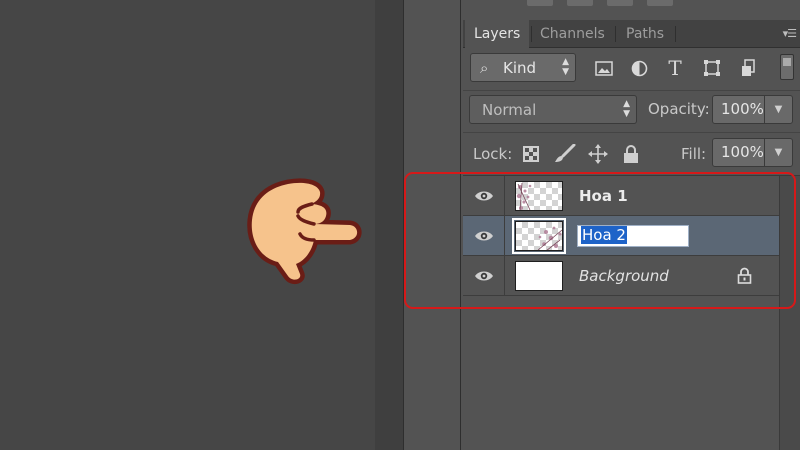 This screenshot has width=800, height=450. I want to click on lock-label: Lock:, so click(493, 154).